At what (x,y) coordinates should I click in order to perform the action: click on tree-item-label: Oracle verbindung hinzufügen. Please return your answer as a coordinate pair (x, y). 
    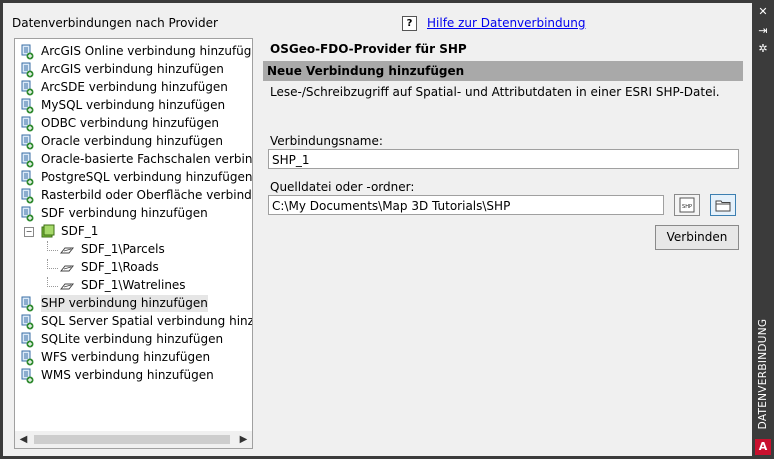
    Looking at the image, I should click on (132, 141).